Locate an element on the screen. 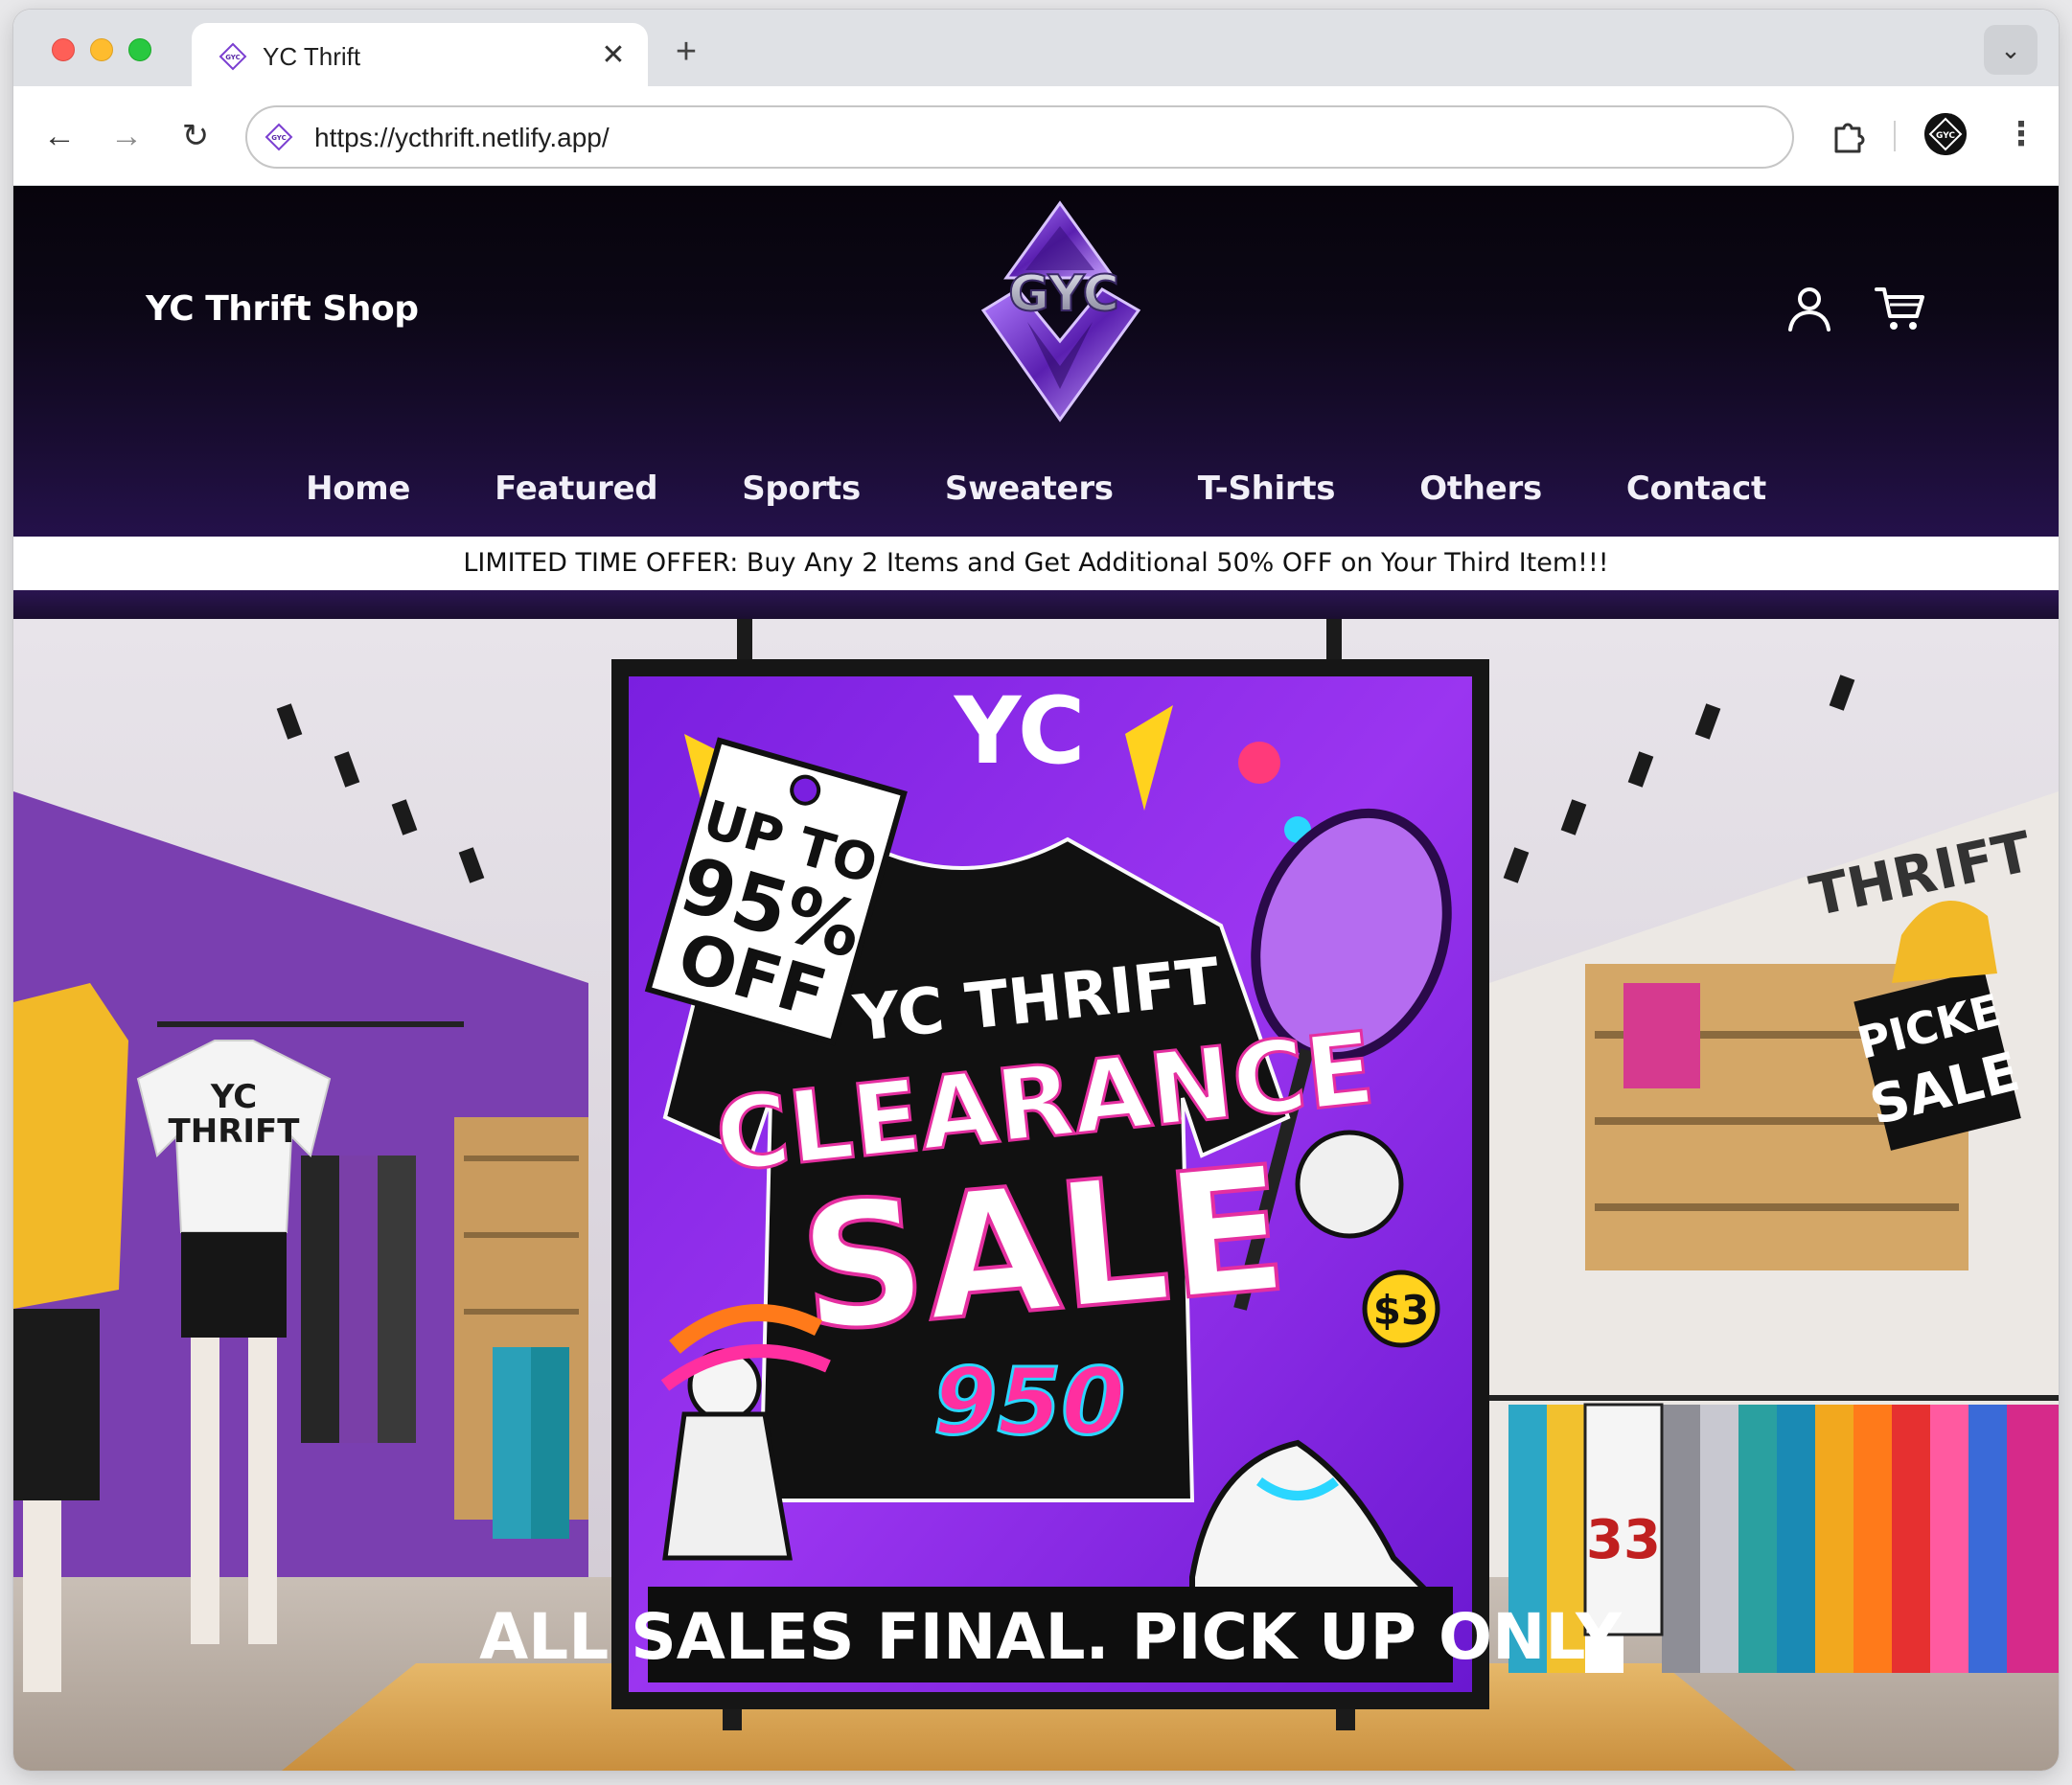 The width and height of the screenshot is (2072, 1785). extensions-puzzle-icon is located at coordinates (1849, 135).